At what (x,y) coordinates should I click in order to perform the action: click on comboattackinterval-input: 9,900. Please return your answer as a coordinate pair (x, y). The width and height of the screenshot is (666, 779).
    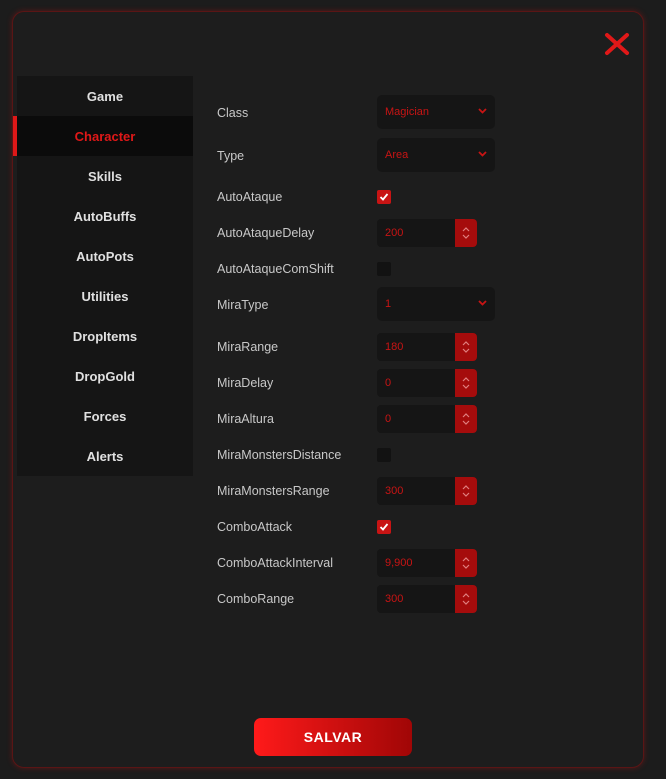
    Looking at the image, I should click on (427, 563).